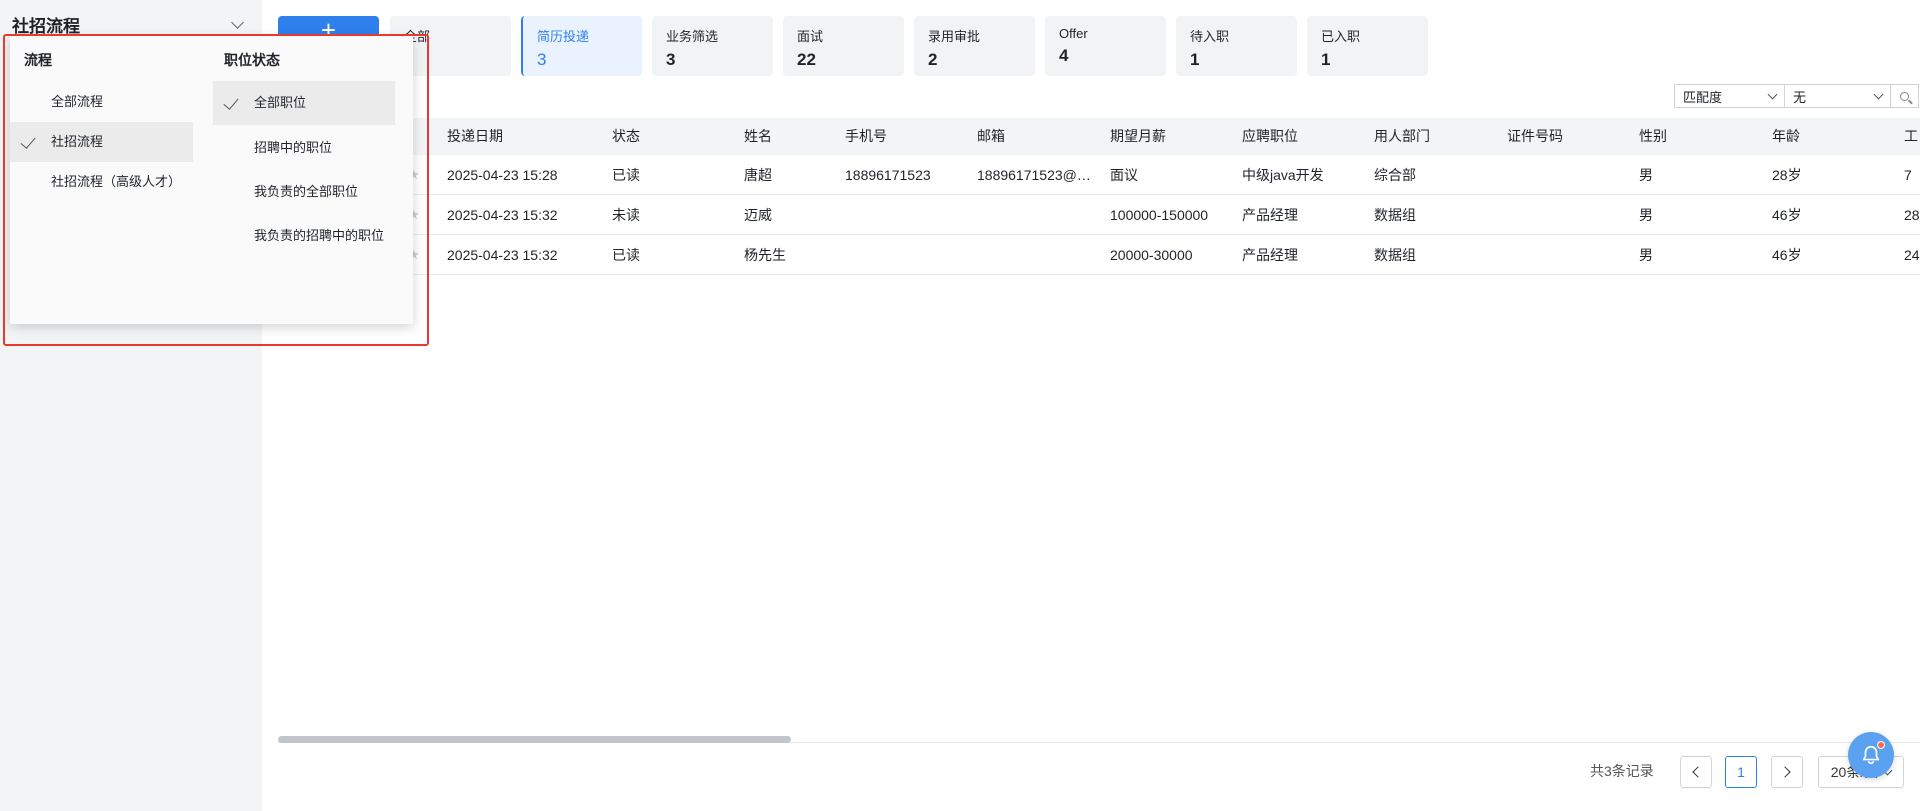 The height and width of the screenshot is (811, 1920). Describe the element at coordinates (991, 136) in the screenshot. I see `column-header: 邮箱` at that location.